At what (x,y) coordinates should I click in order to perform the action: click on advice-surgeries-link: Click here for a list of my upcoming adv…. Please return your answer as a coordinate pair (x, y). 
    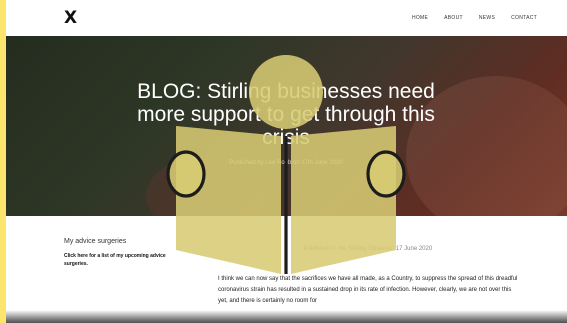
    Looking at the image, I should click on (119, 260).